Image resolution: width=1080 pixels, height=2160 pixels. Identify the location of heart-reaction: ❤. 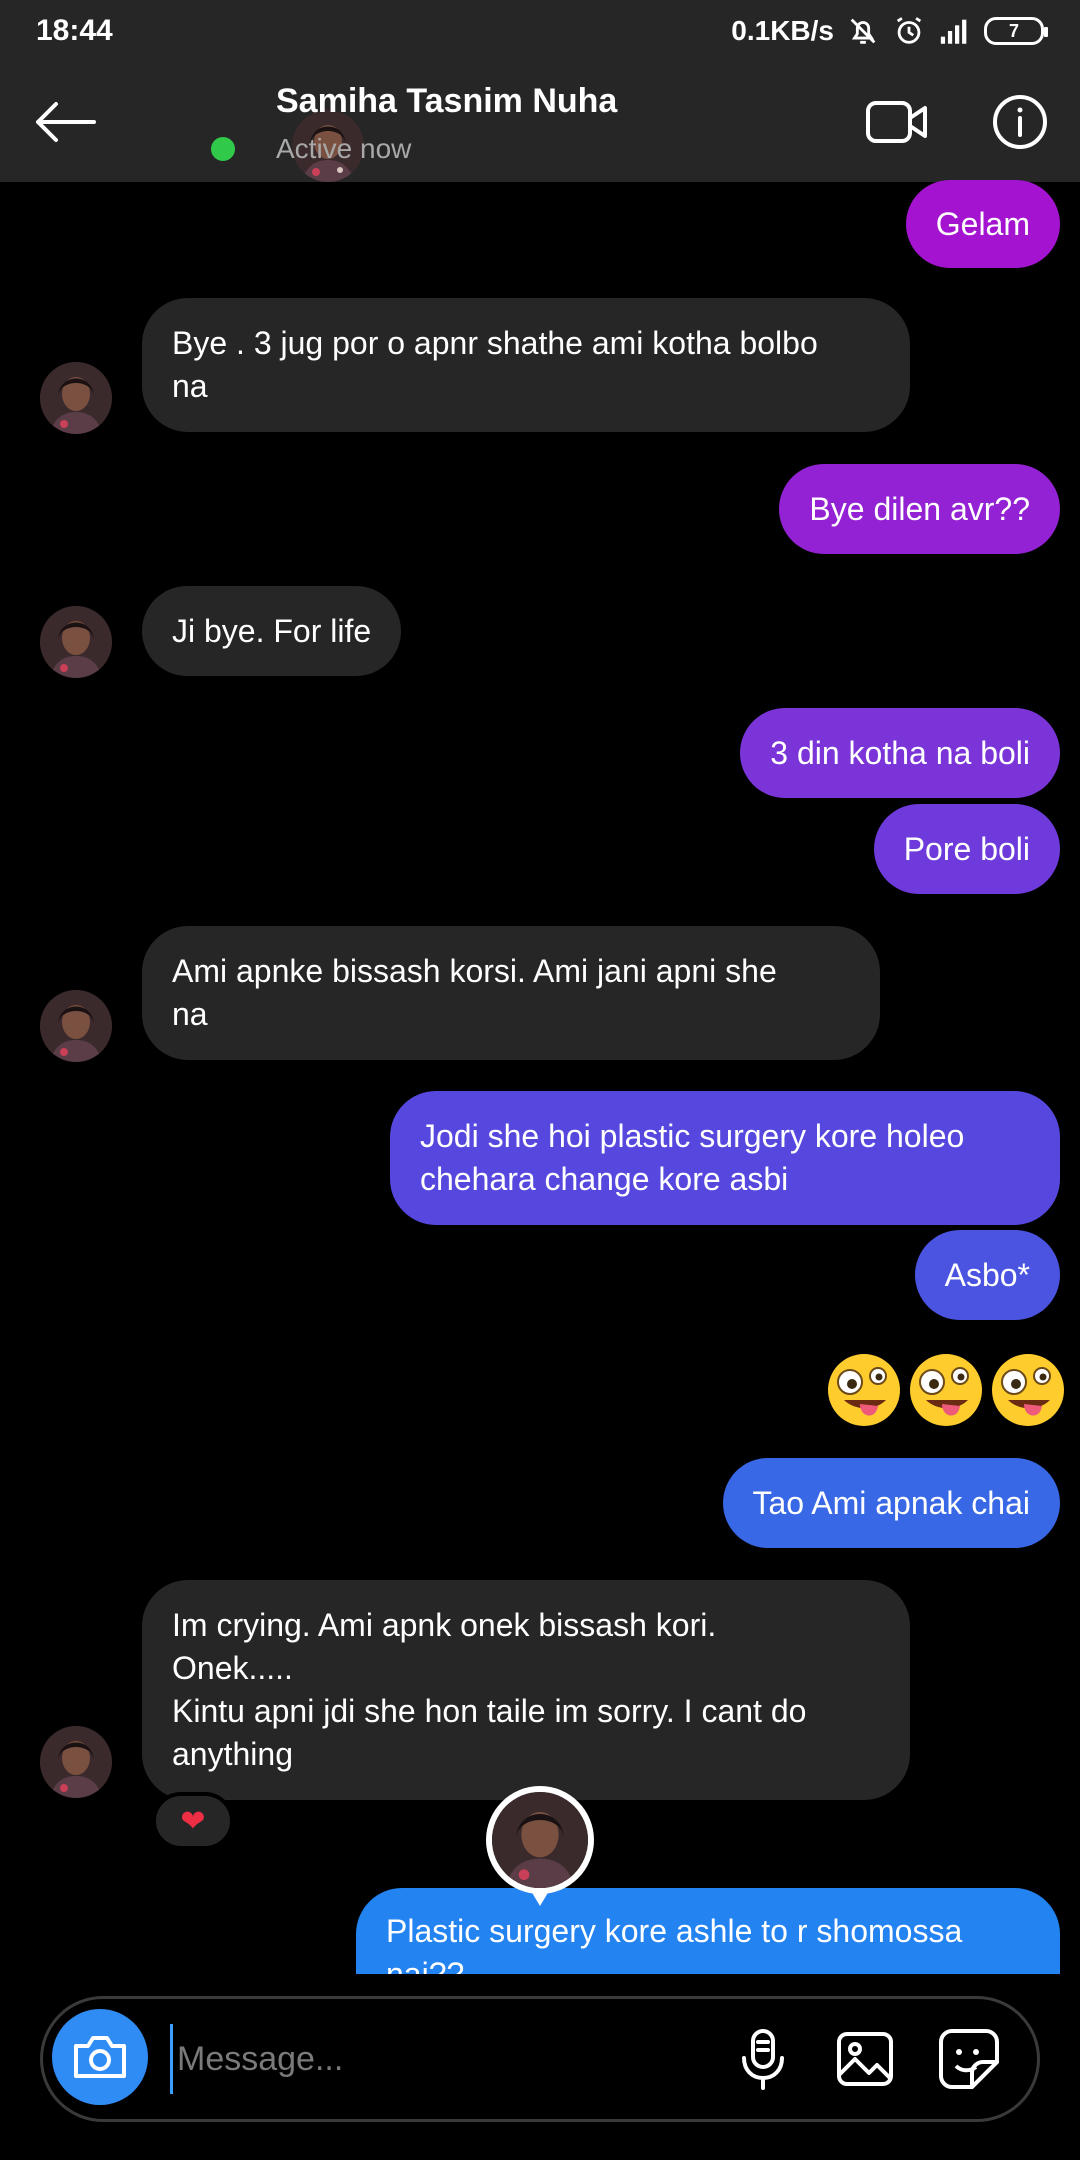
(193, 1821).